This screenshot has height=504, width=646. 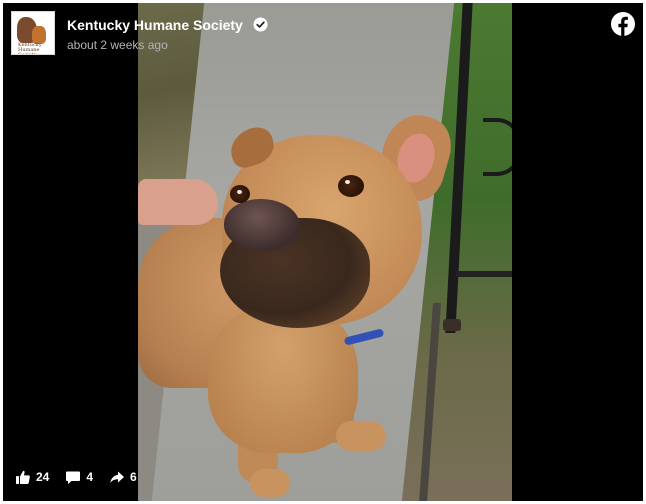 I want to click on dog-nose, so click(x=262, y=225).